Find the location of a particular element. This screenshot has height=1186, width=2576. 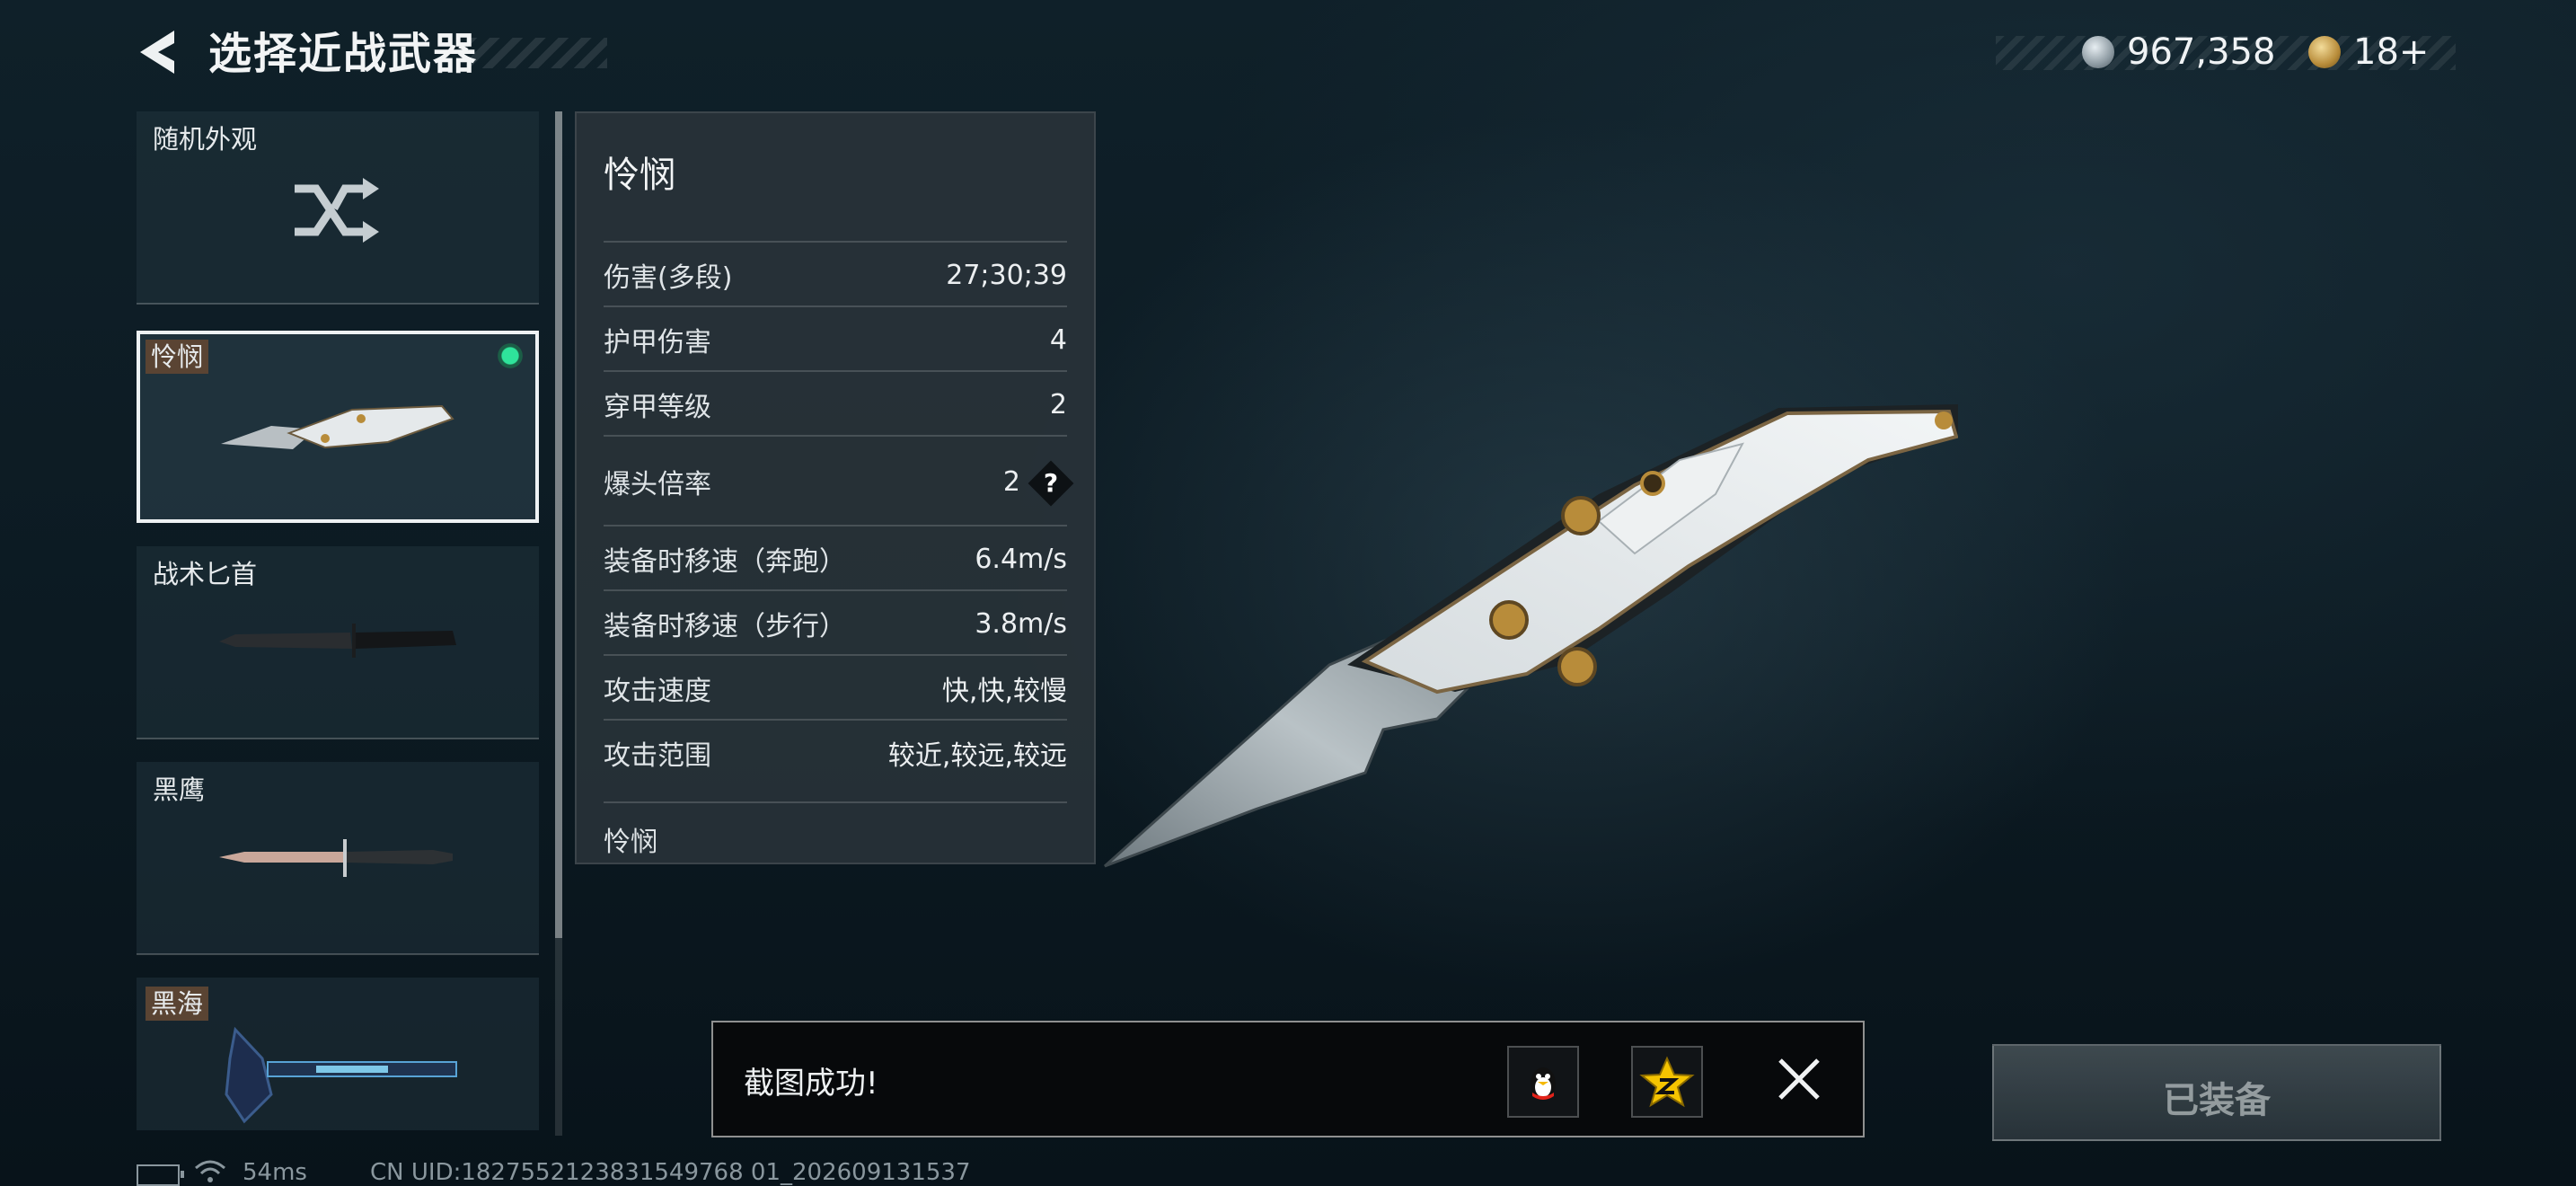

shuffle-icon is located at coordinates (337, 210).